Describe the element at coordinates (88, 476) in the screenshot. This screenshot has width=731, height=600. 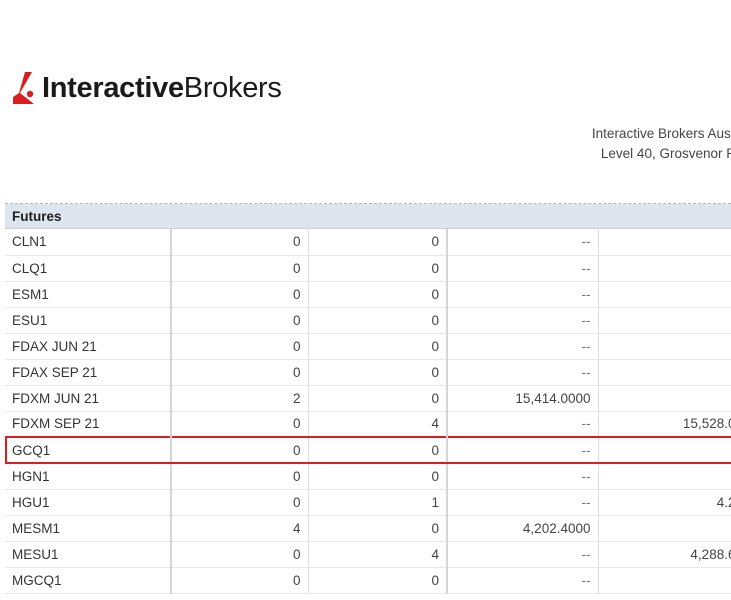
I see `symbol-cell: HGN1` at that location.